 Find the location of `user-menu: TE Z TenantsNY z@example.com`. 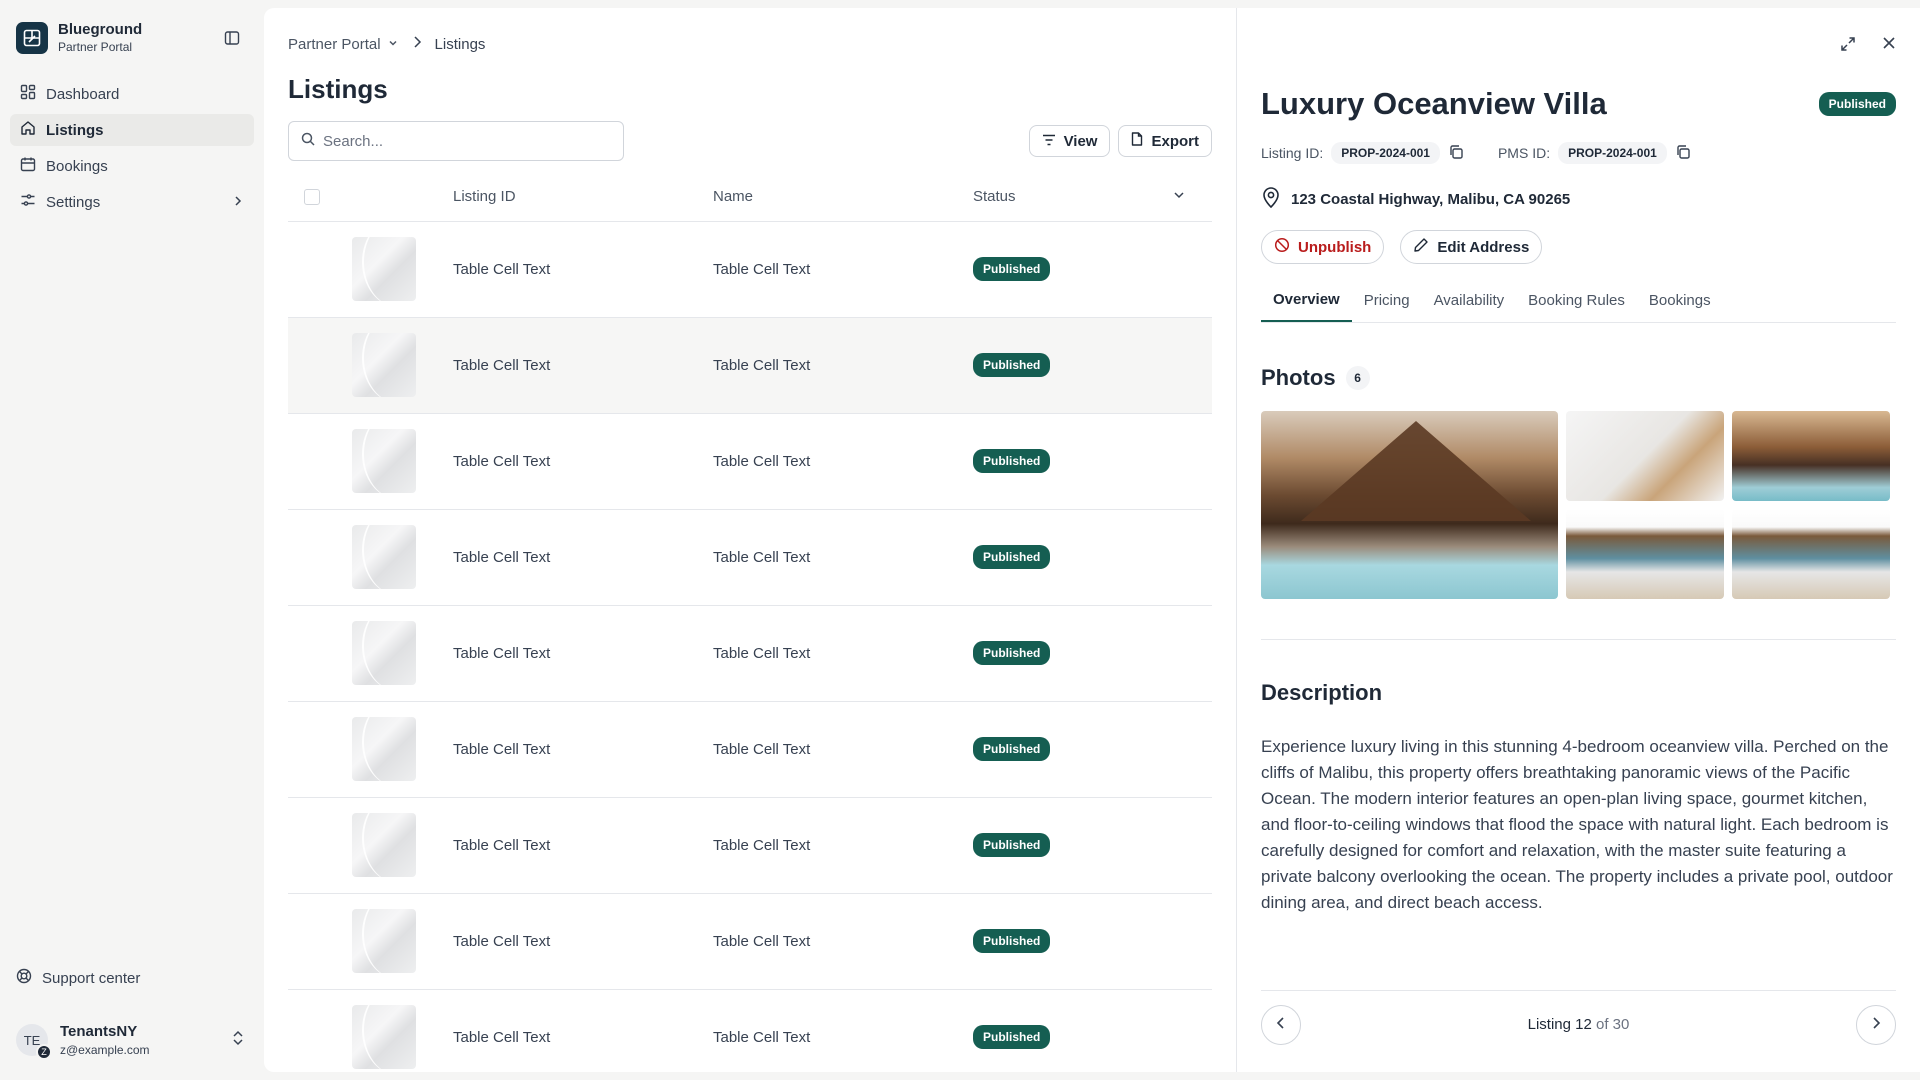

user-menu: TE Z TenantsNY z@example.com is located at coordinates (132, 1040).